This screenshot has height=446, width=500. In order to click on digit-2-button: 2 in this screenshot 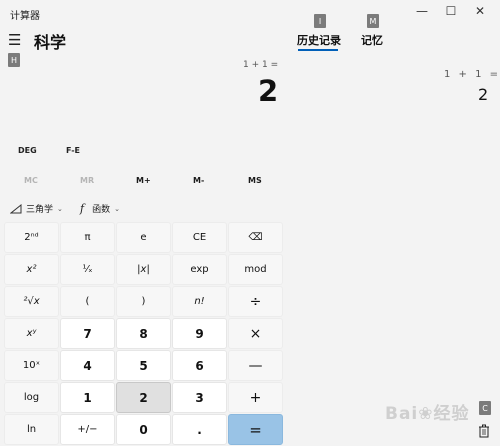, I will do `click(143, 397)`.